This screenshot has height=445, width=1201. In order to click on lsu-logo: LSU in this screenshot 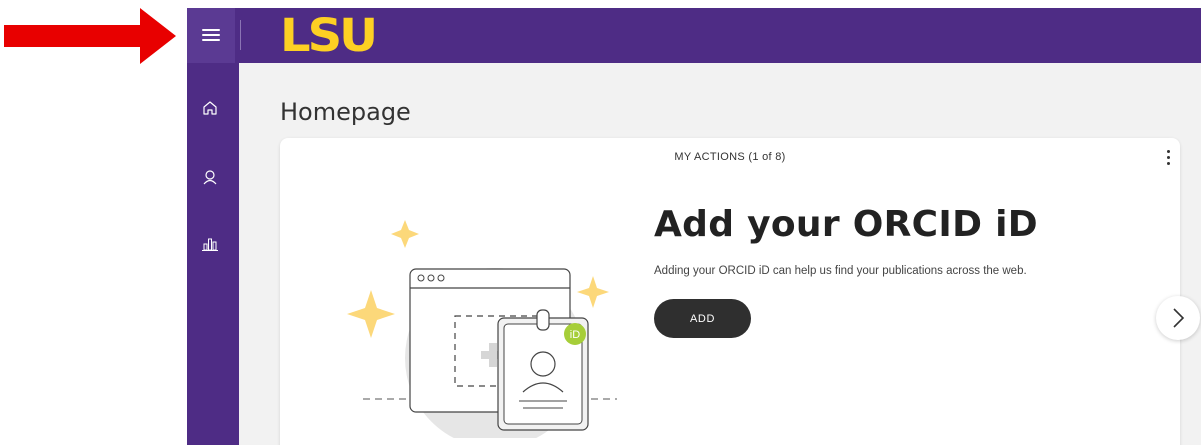, I will do `click(329, 36)`.